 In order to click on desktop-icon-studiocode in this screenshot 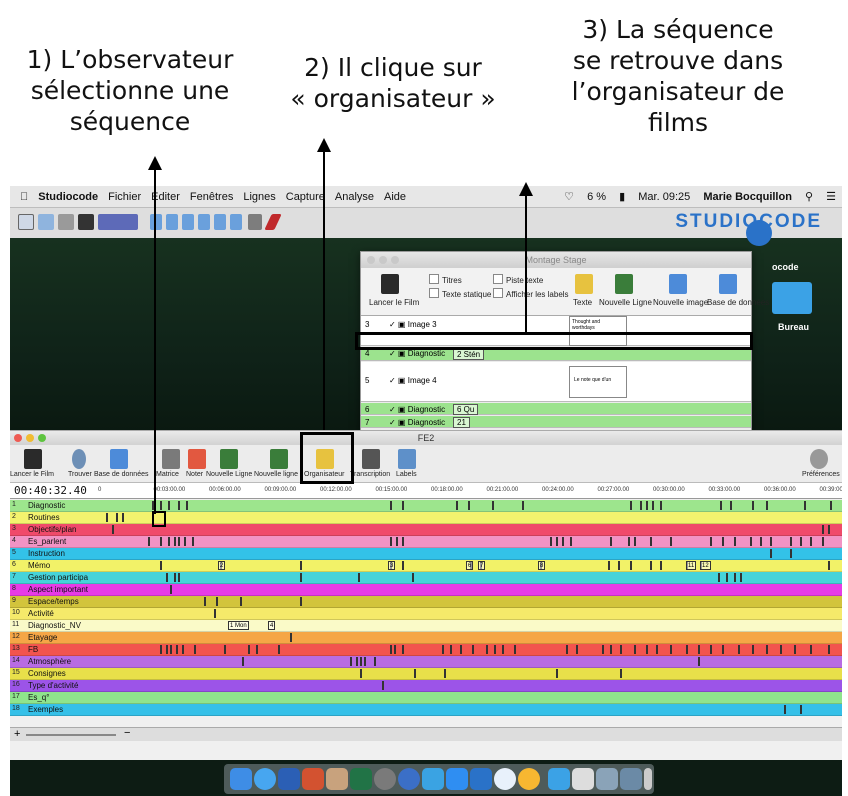, I will do `click(759, 233)`.